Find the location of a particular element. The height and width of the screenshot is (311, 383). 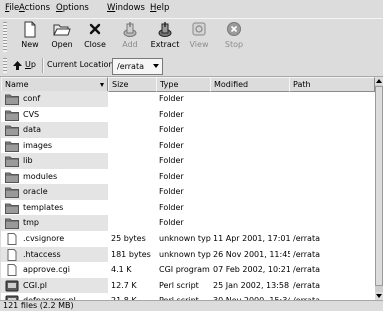

column-header-type: Type is located at coordinates (183, 84).